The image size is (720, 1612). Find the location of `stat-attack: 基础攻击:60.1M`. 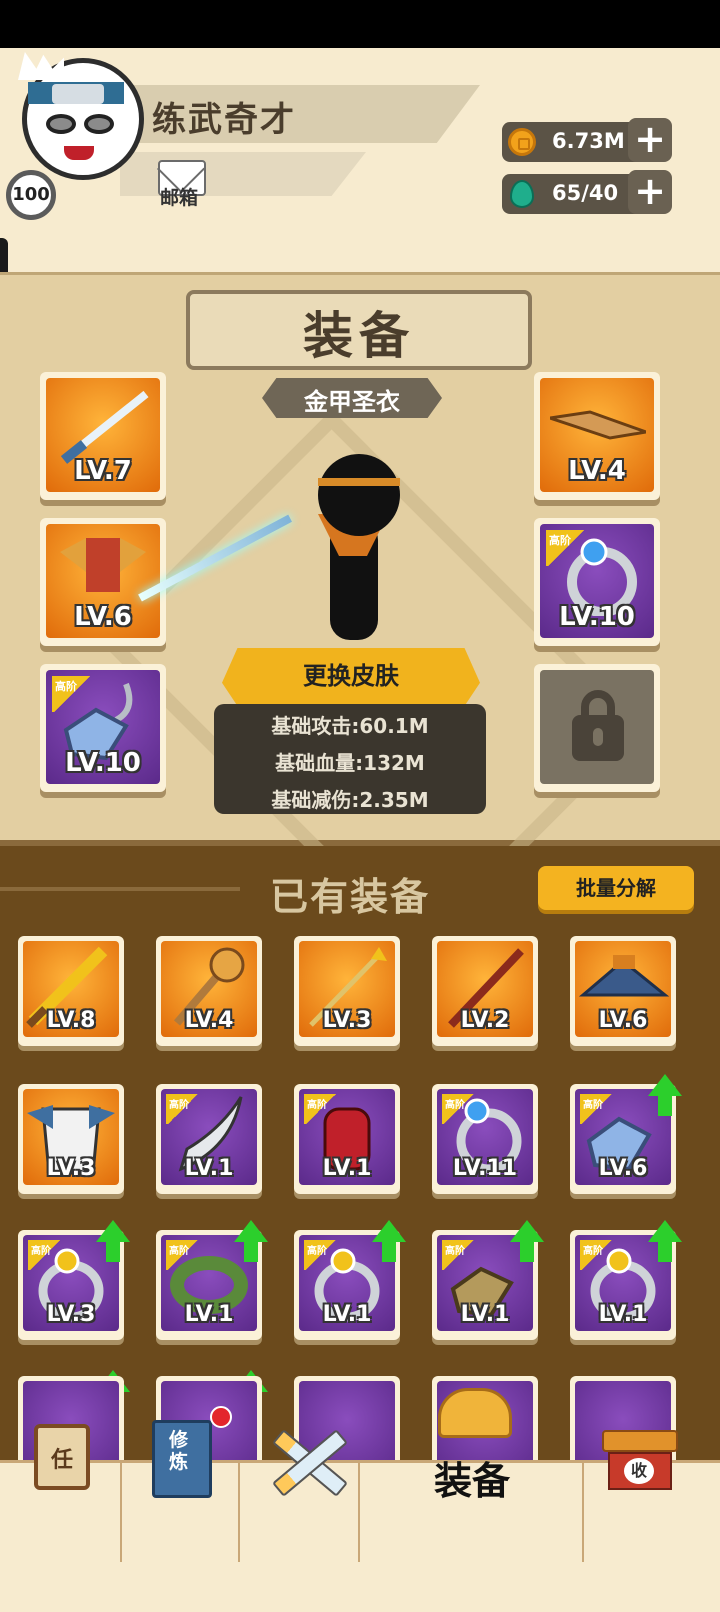

stat-attack: 基础攻击:60.1M is located at coordinates (350, 726).